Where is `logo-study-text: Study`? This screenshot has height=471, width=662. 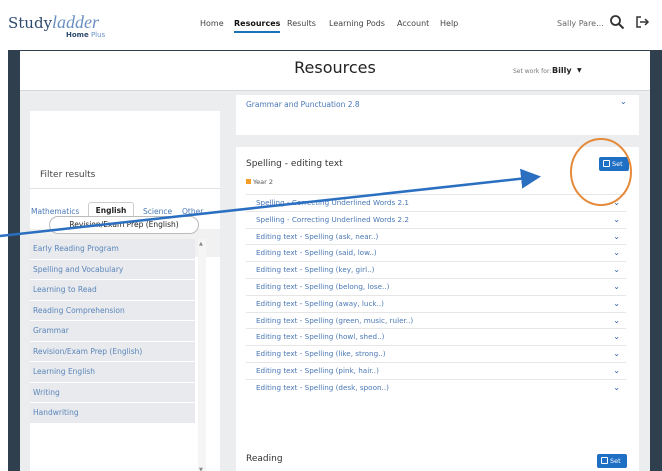 logo-study-text: Study is located at coordinates (30, 23).